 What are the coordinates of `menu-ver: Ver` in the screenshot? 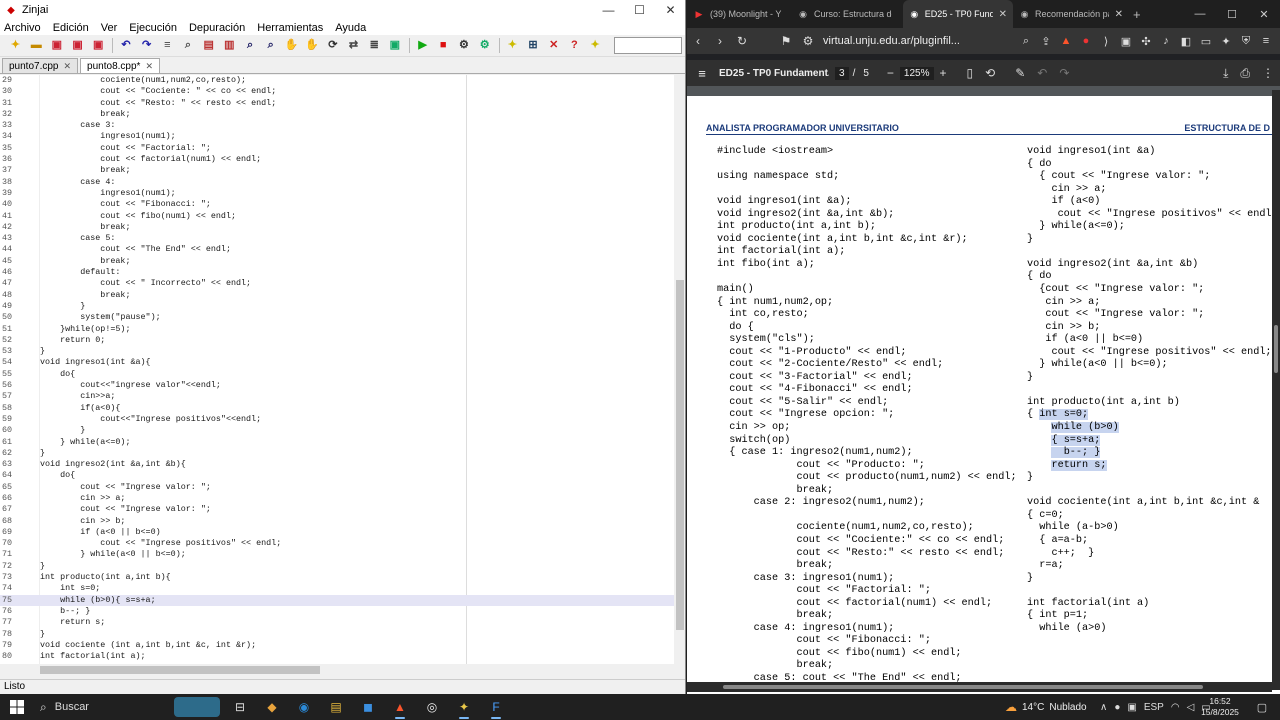 It's located at (109, 28).